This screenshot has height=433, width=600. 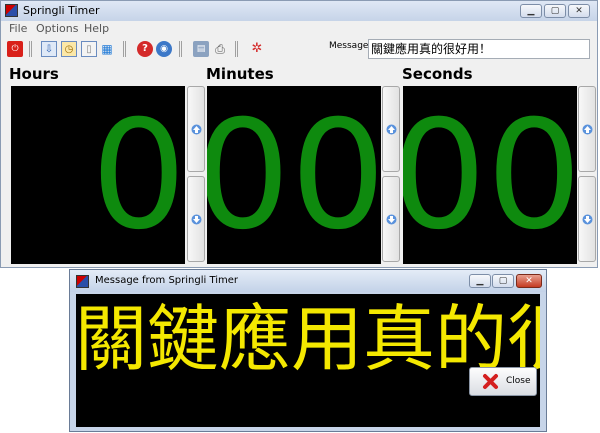 I want to click on menu-help: Help, so click(x=96, y=28).